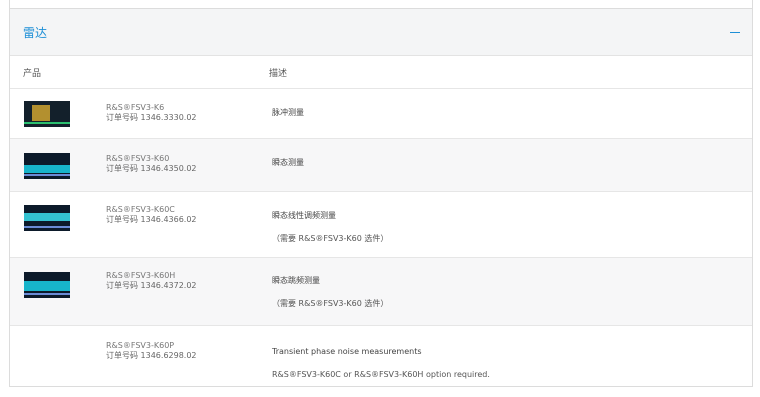 The width and height of the screenshot is (760, 397). What do you see at coordinates (32, 73) in the screenshot?
I see `column-product: 产品` at bounding box center [32, 73].